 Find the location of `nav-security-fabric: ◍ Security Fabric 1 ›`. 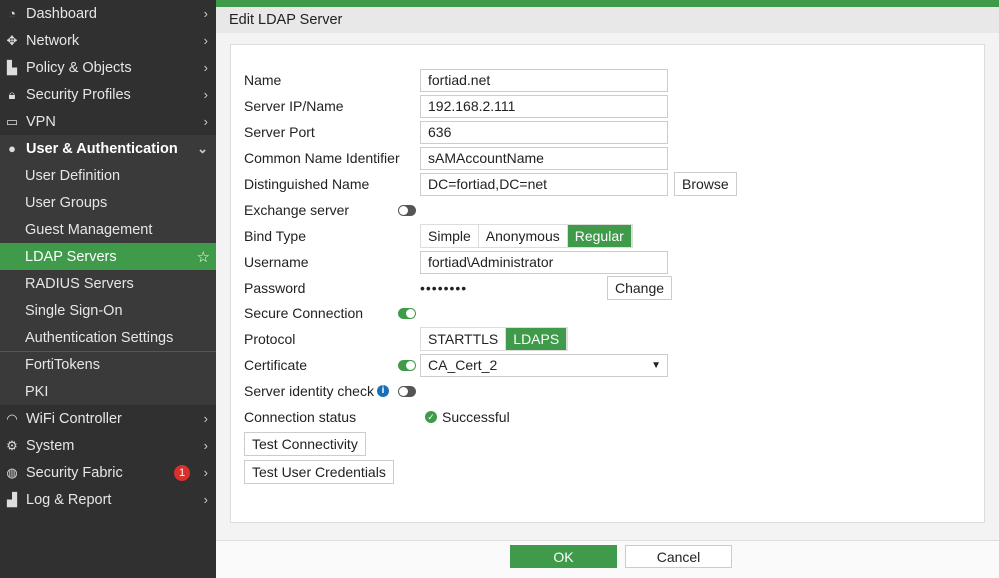

nav-security-fabric: ◍ Security Fabric 1 › is located at coordinates (108, 472).